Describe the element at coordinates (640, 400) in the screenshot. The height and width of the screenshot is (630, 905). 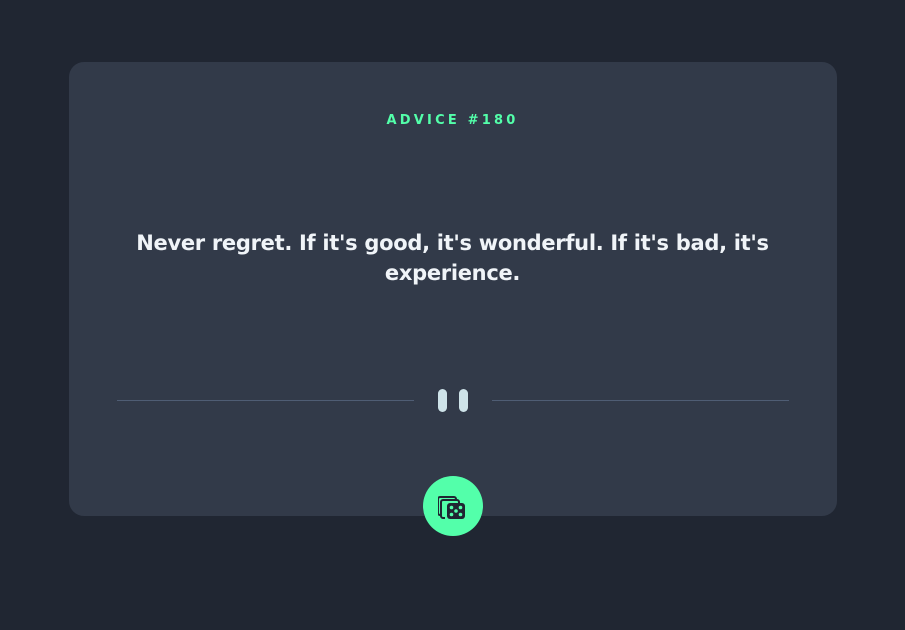
I see `divider-line-right` at that location.